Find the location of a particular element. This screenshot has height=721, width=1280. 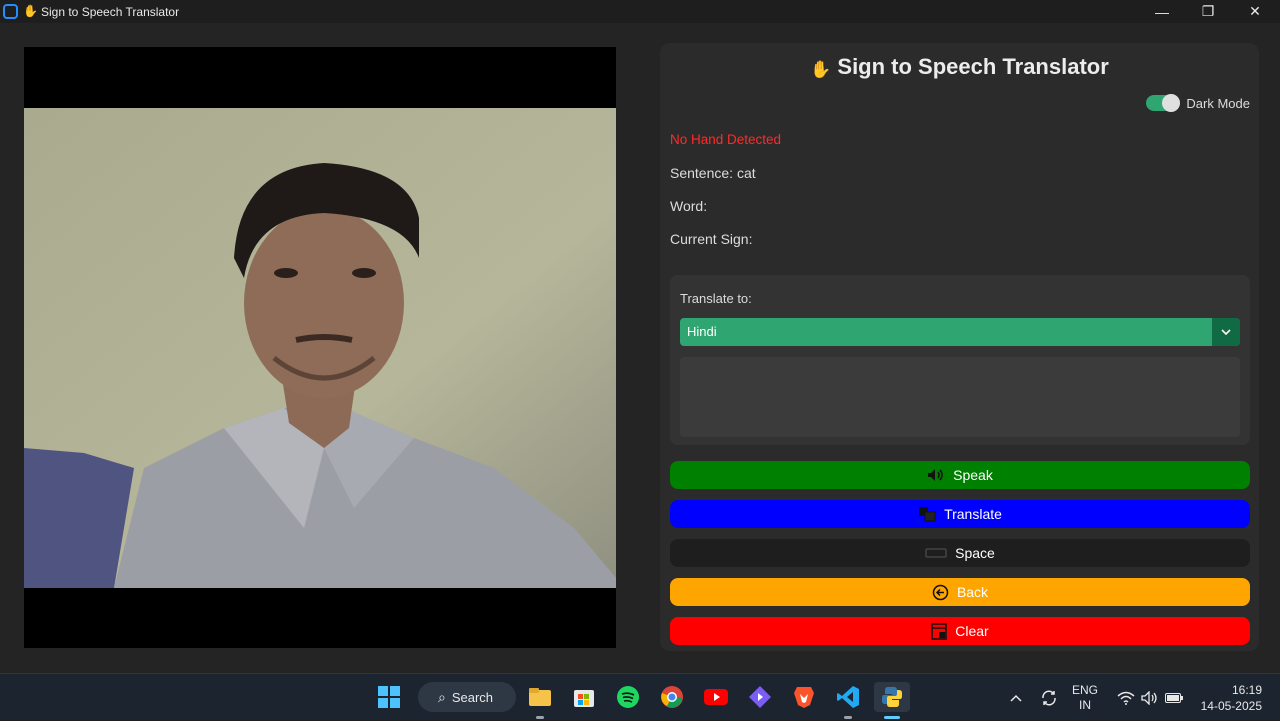

chevron-down-icon is located at coordinates (1226, 332).